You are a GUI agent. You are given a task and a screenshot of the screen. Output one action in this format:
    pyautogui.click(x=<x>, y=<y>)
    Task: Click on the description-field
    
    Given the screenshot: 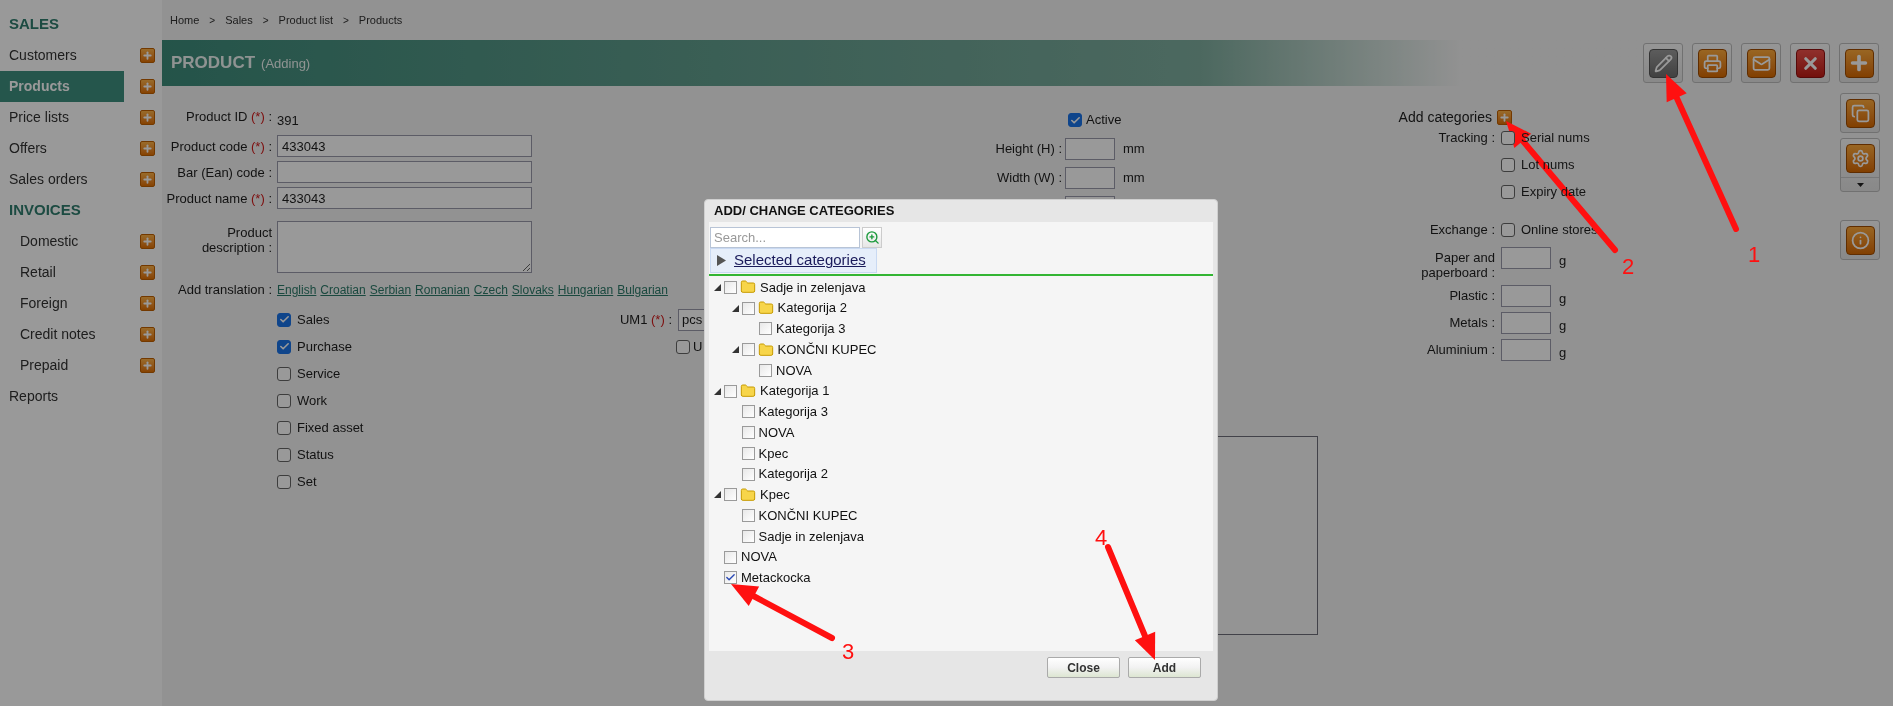 What is the action you would take?
    pyautogui.click(x=404, y=247)
    